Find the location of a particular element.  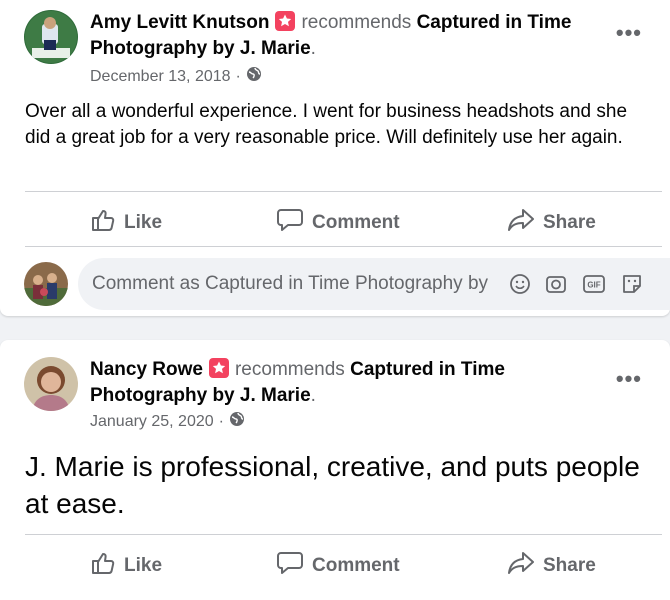

author-name: Amy Levitt Knutson is located at coordinates (179, 22).